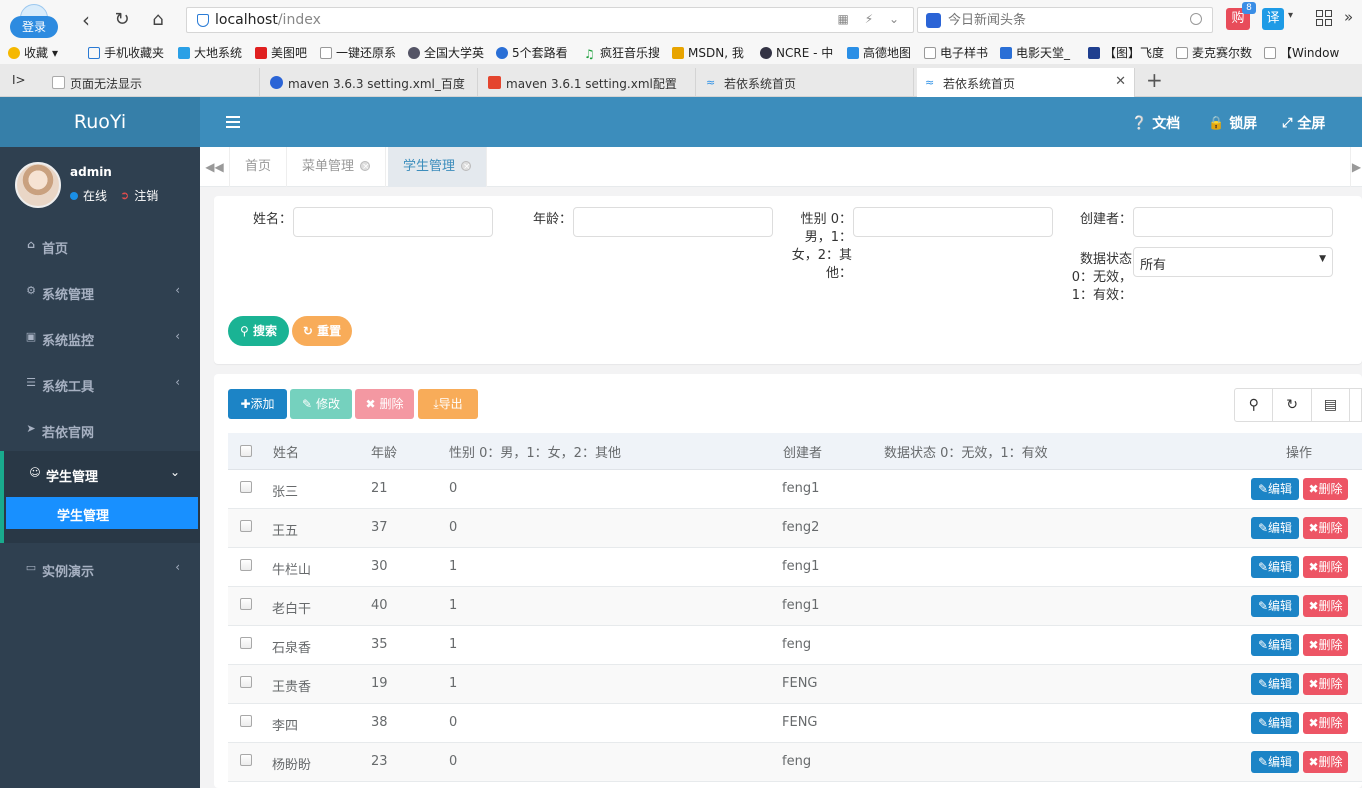 The width and height of the screenshot is (1362, 788). What do you see at coordinates (966, 451) in the screenshot?
I see `column-header: 数据状态 0：无效，1：有效` at bounding box center [966, 451].